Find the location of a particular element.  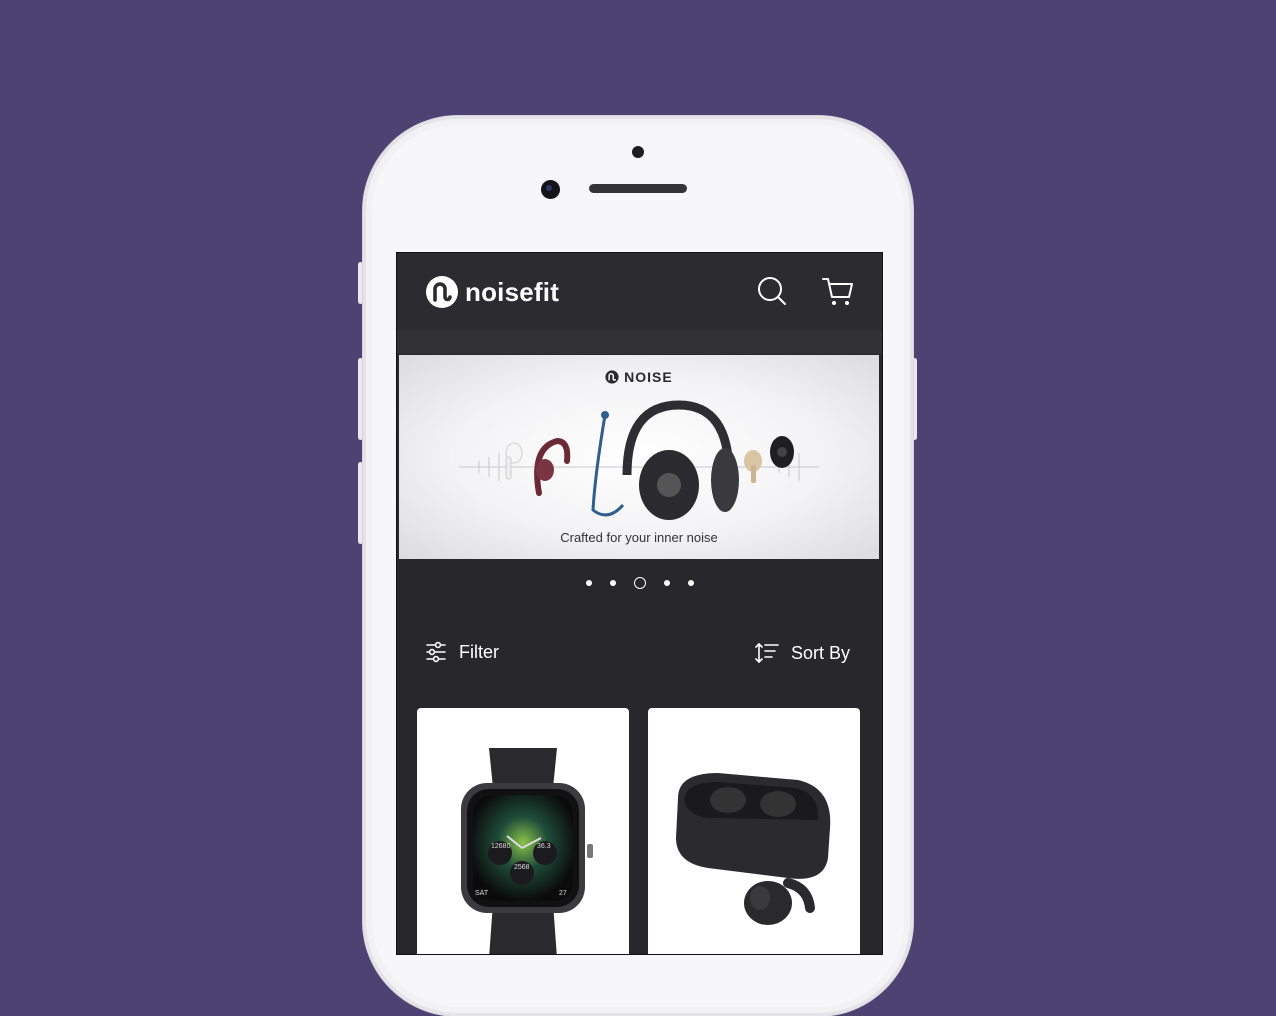

sort-button: Sort By is located at coordinates (802, 653).